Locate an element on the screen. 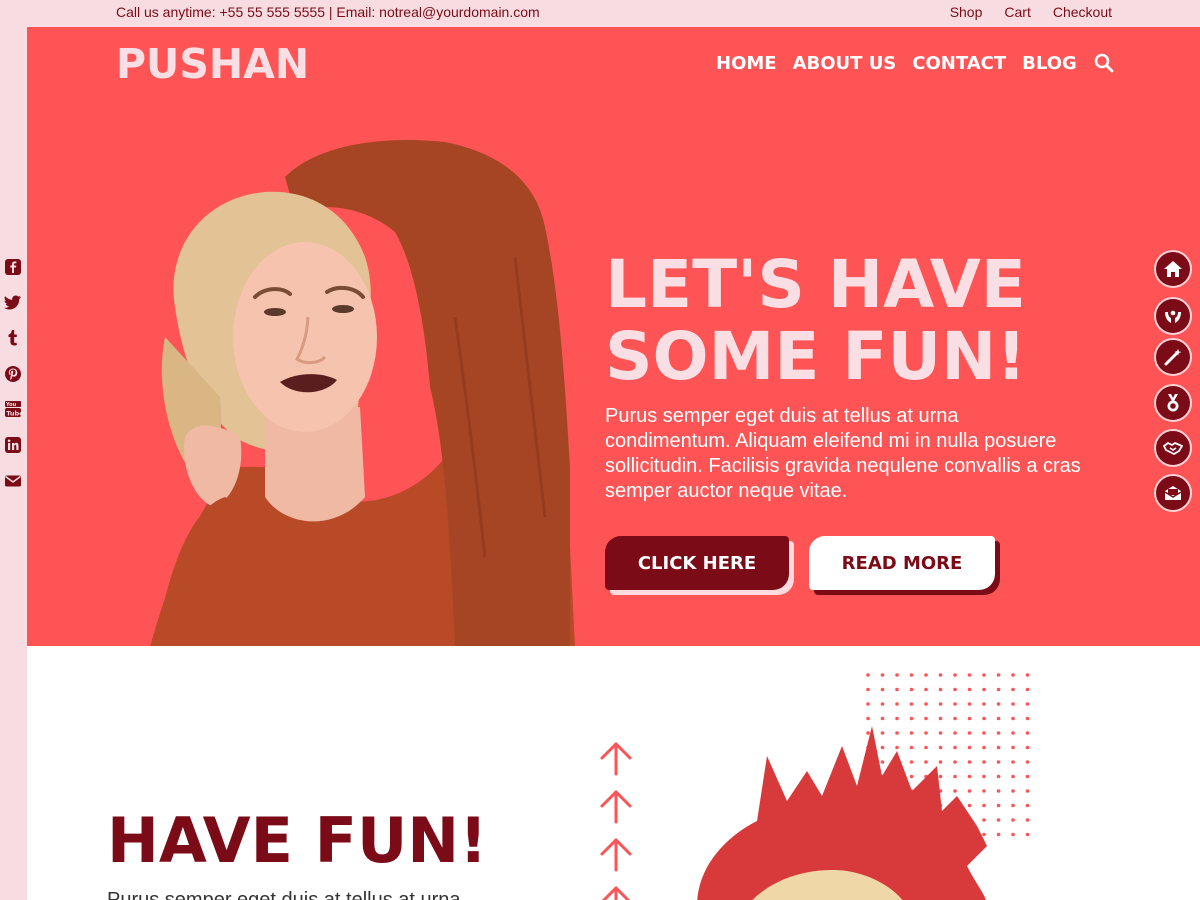  linkedin-icon is located at coordinates (13, 445).